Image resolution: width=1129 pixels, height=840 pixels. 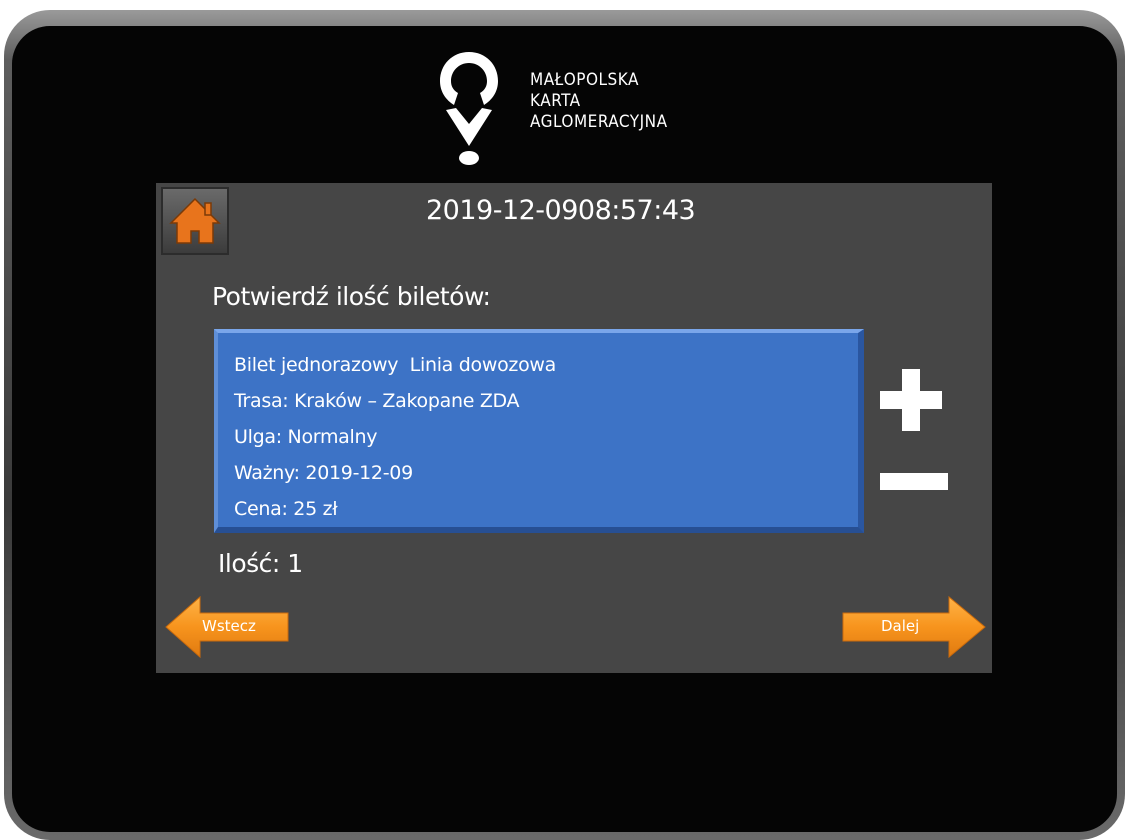 I want to click on ticket-discount: Ulga: Normalny, so click(x=306, y=437).